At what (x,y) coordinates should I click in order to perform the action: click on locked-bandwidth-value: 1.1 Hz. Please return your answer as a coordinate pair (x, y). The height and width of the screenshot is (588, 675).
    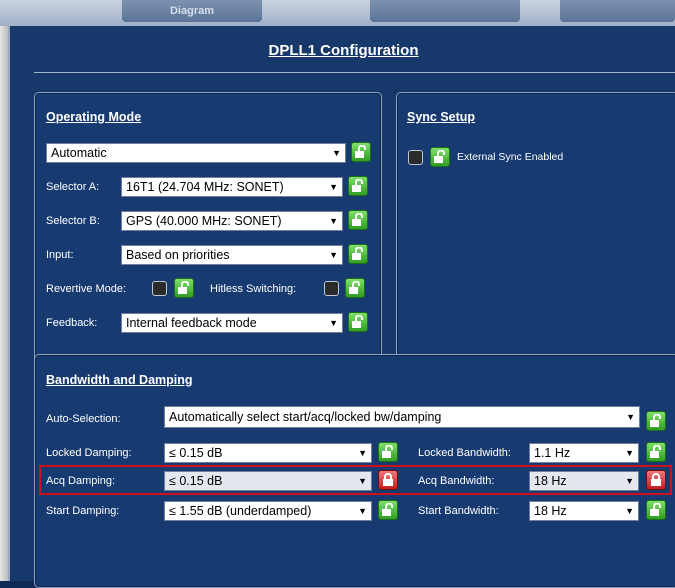
    Looking at the image, I should click on (552, 453).